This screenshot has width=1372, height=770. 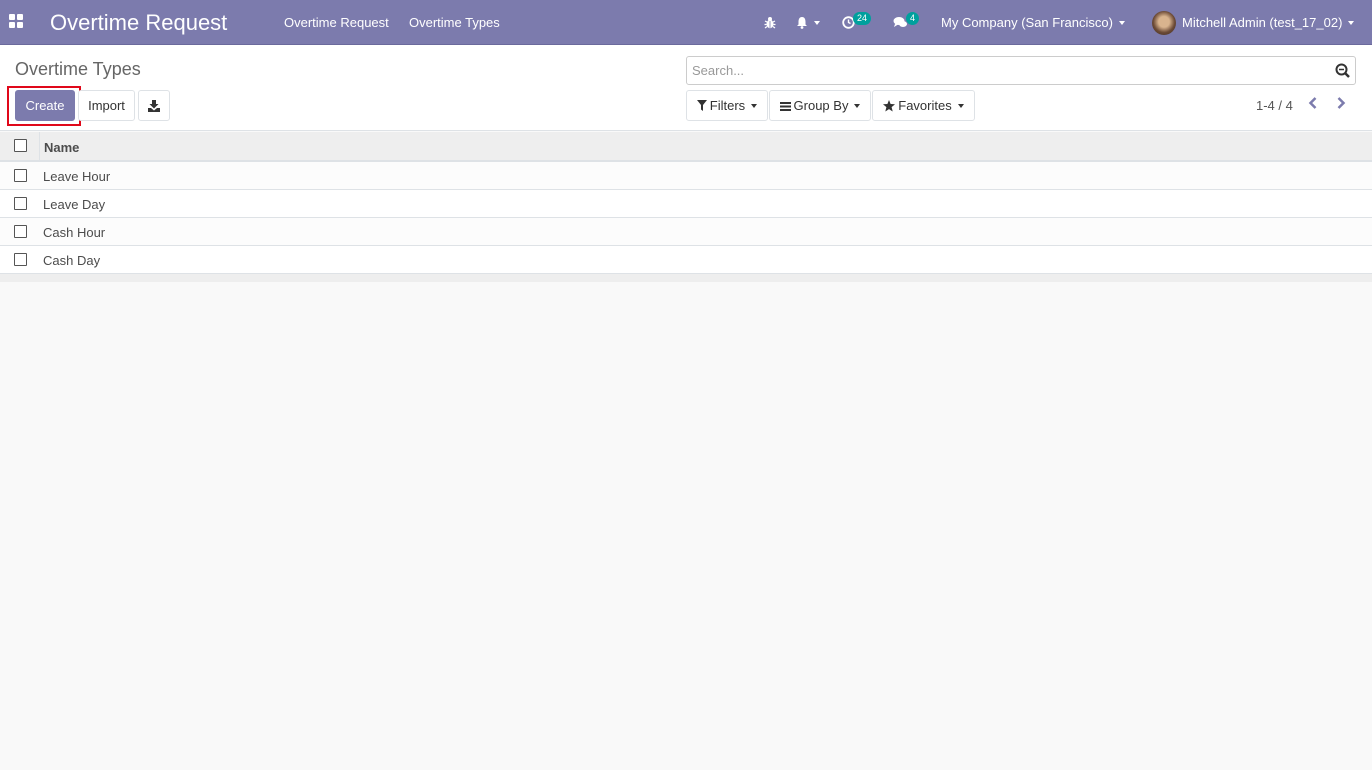 I want to click on filters-label: Filters, so click(x=727, y=105).